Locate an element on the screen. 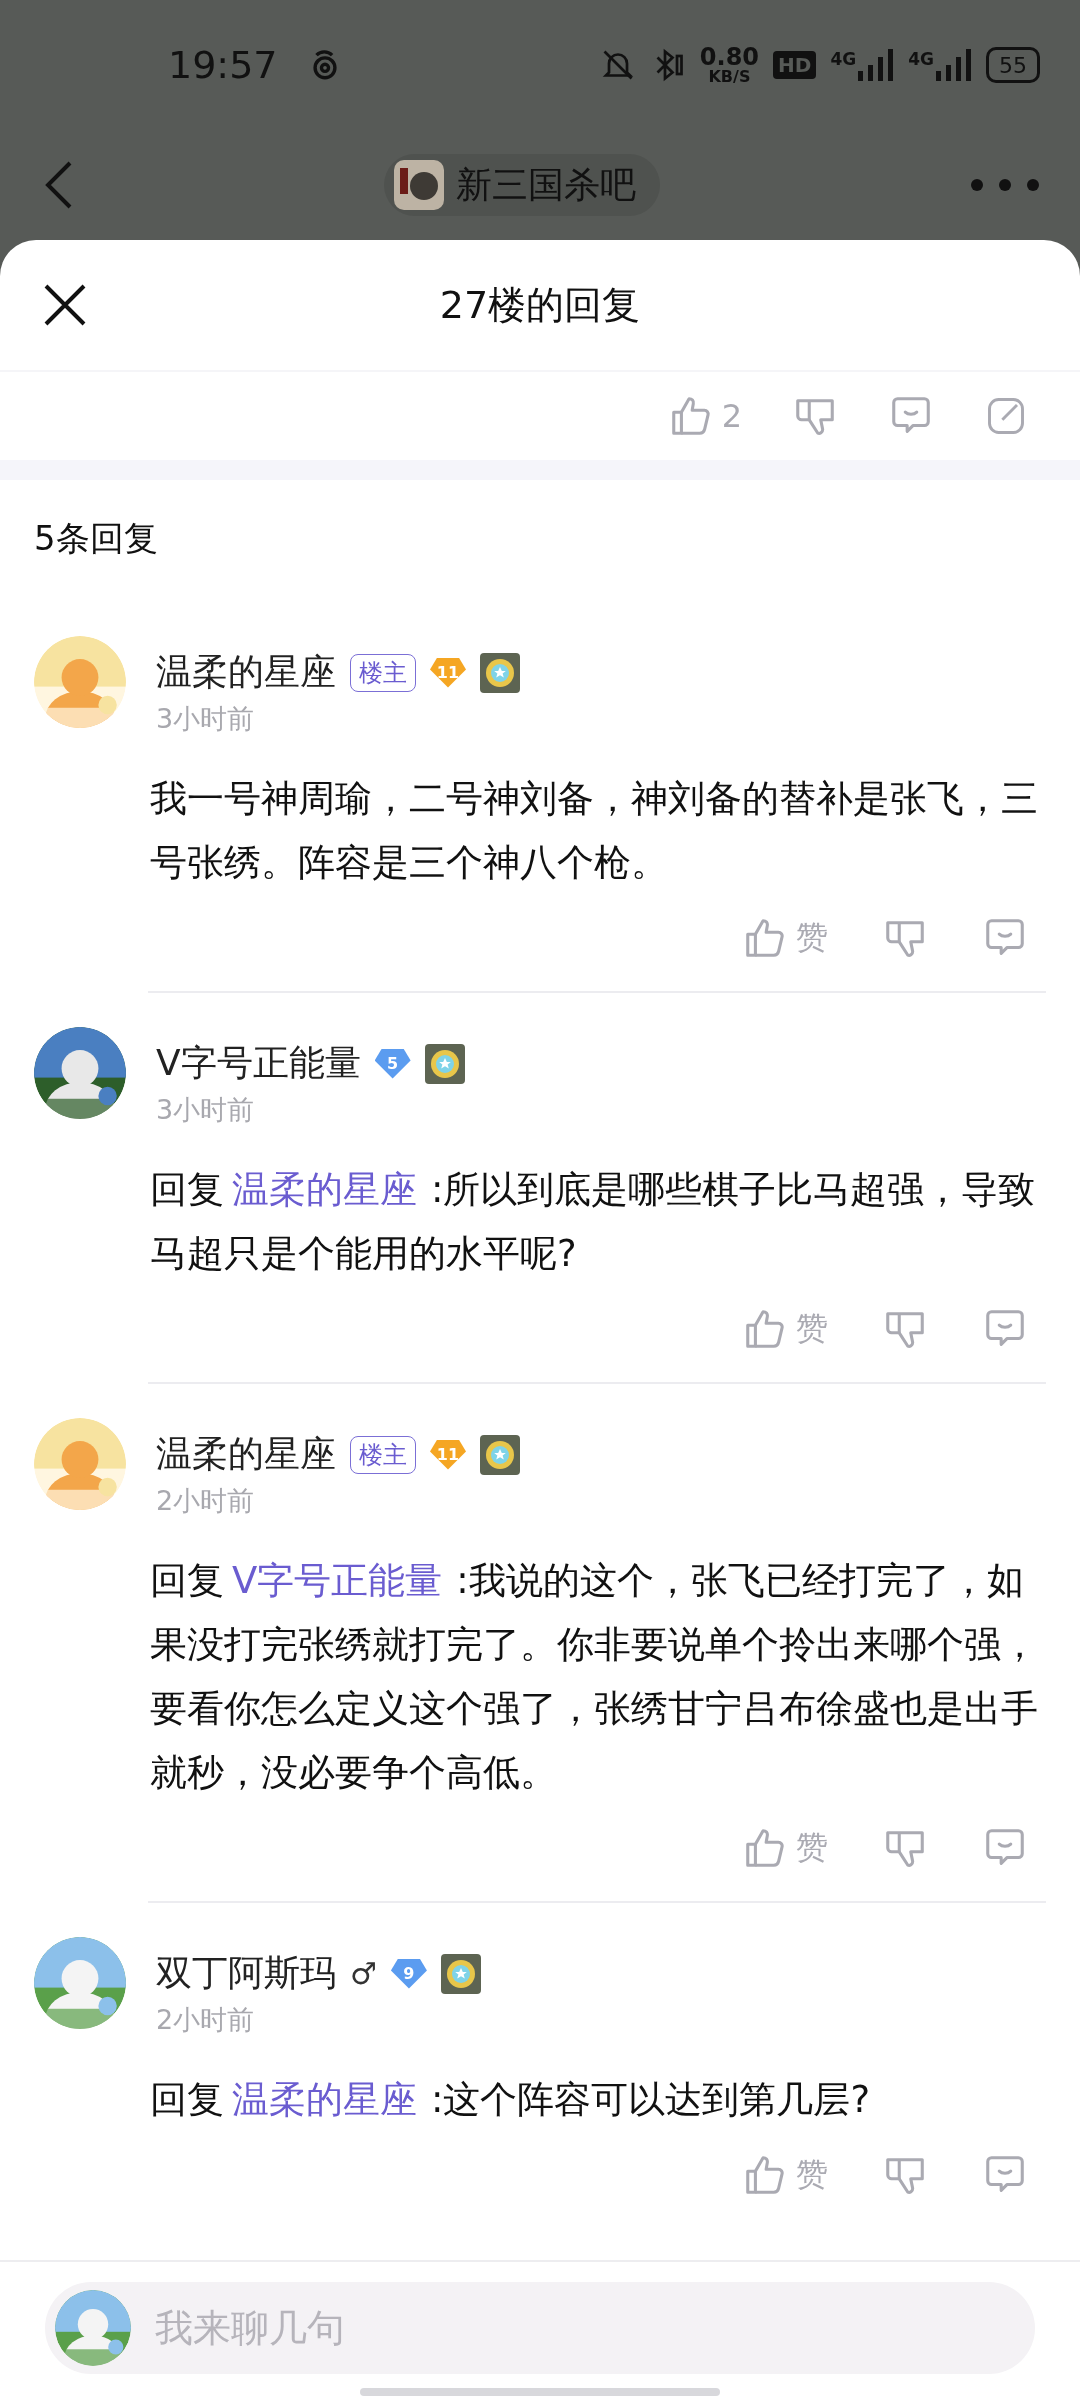 Image resolution: width=1080 pixels, height=2400 pixels. username: 双丁阿斯玛 is located at coordinates (246, 1973).